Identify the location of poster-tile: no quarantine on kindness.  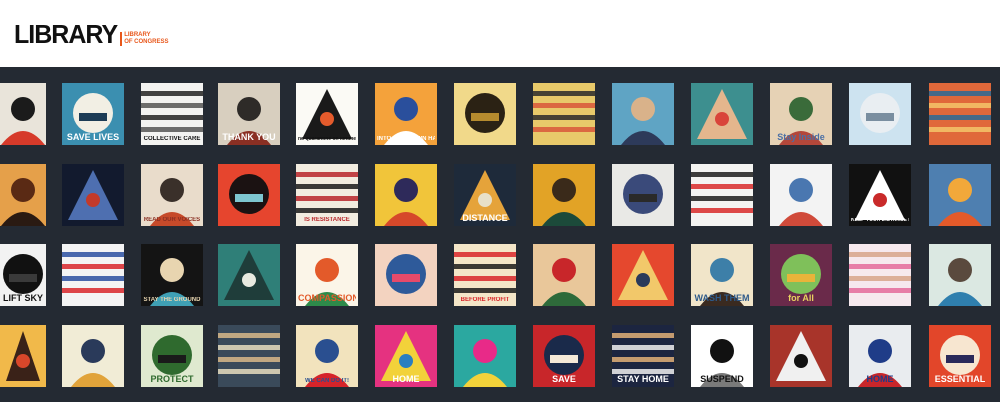
(327, 114).